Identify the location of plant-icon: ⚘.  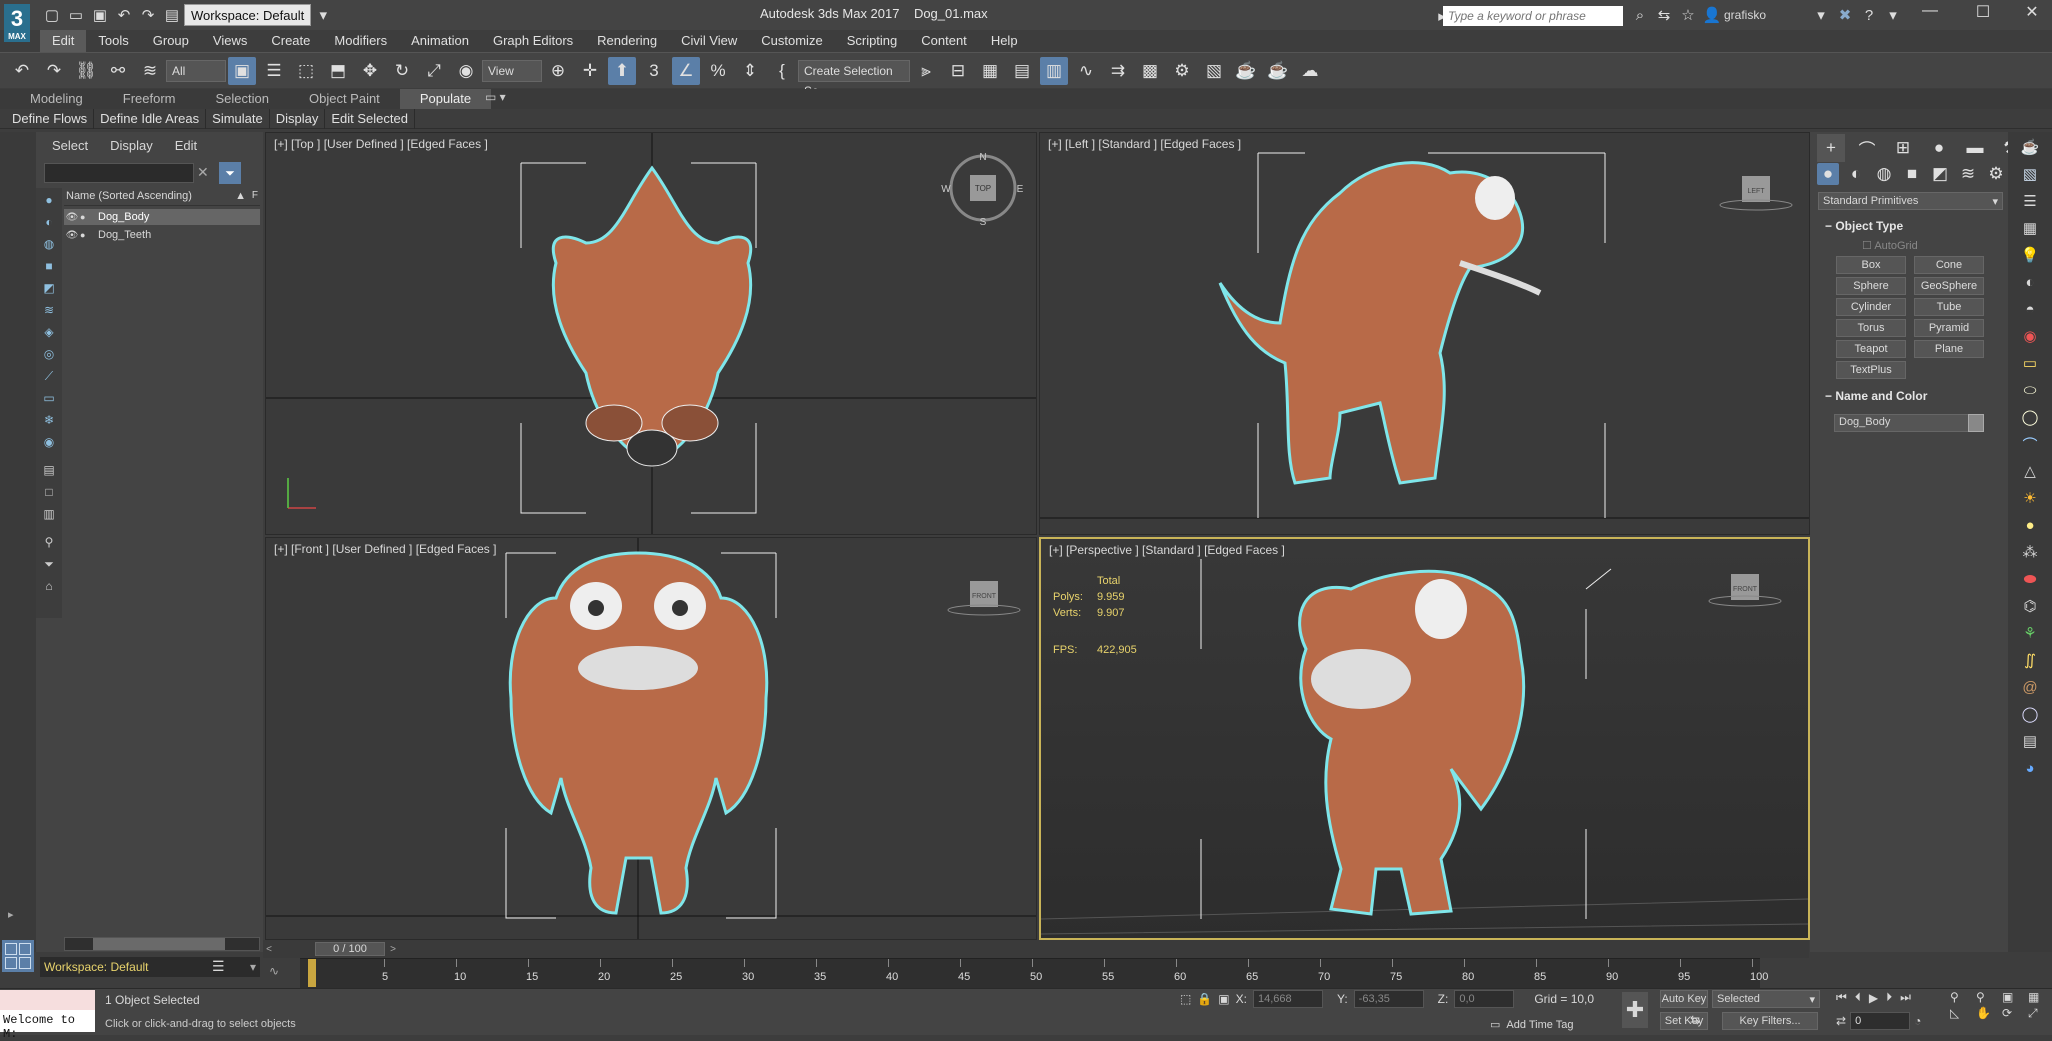
(2030, 633).